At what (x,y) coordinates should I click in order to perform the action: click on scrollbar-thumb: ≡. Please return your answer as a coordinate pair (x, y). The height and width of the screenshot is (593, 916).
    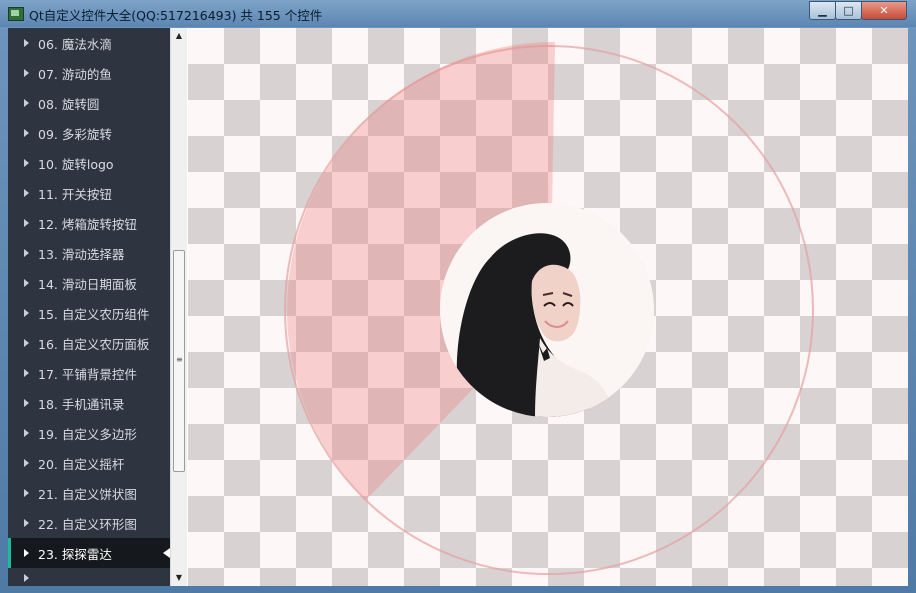
    Looking at the image, I should click on (179, 361).